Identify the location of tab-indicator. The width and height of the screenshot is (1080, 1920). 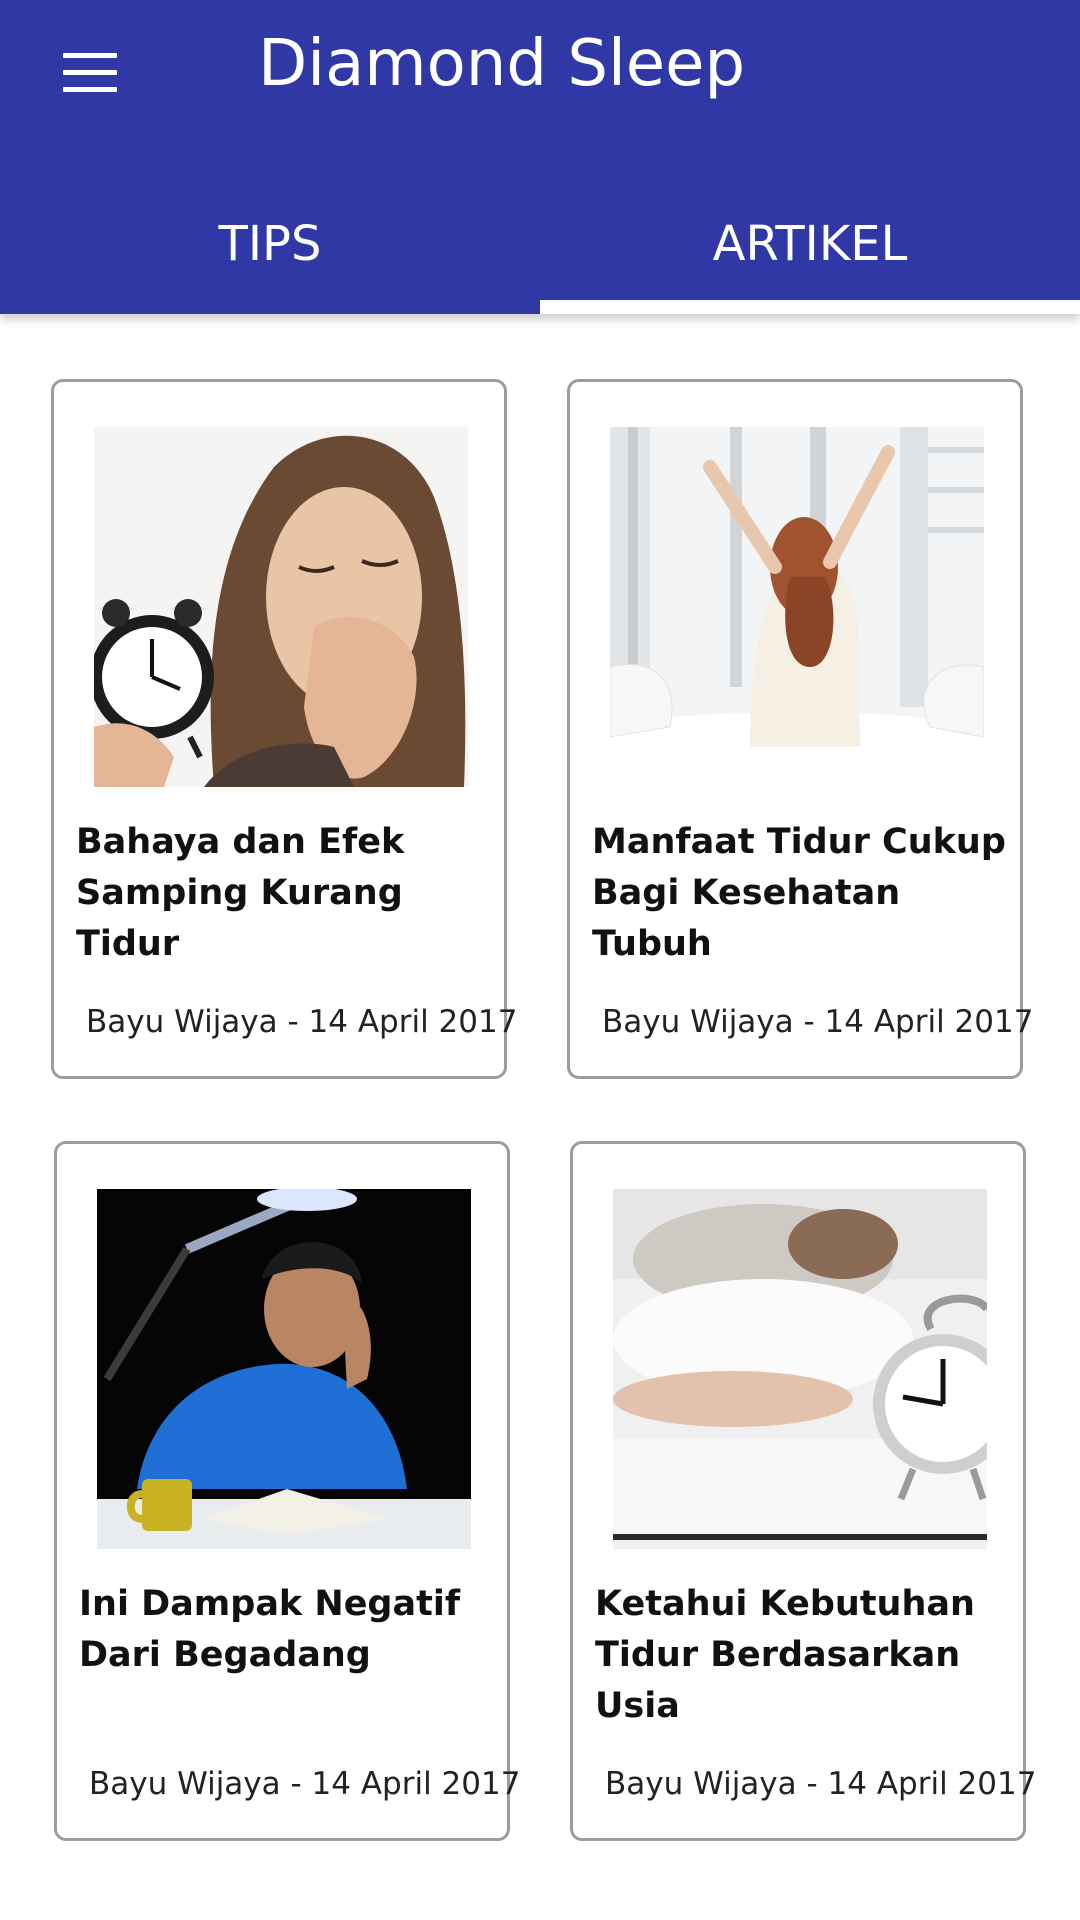
(810, 307).